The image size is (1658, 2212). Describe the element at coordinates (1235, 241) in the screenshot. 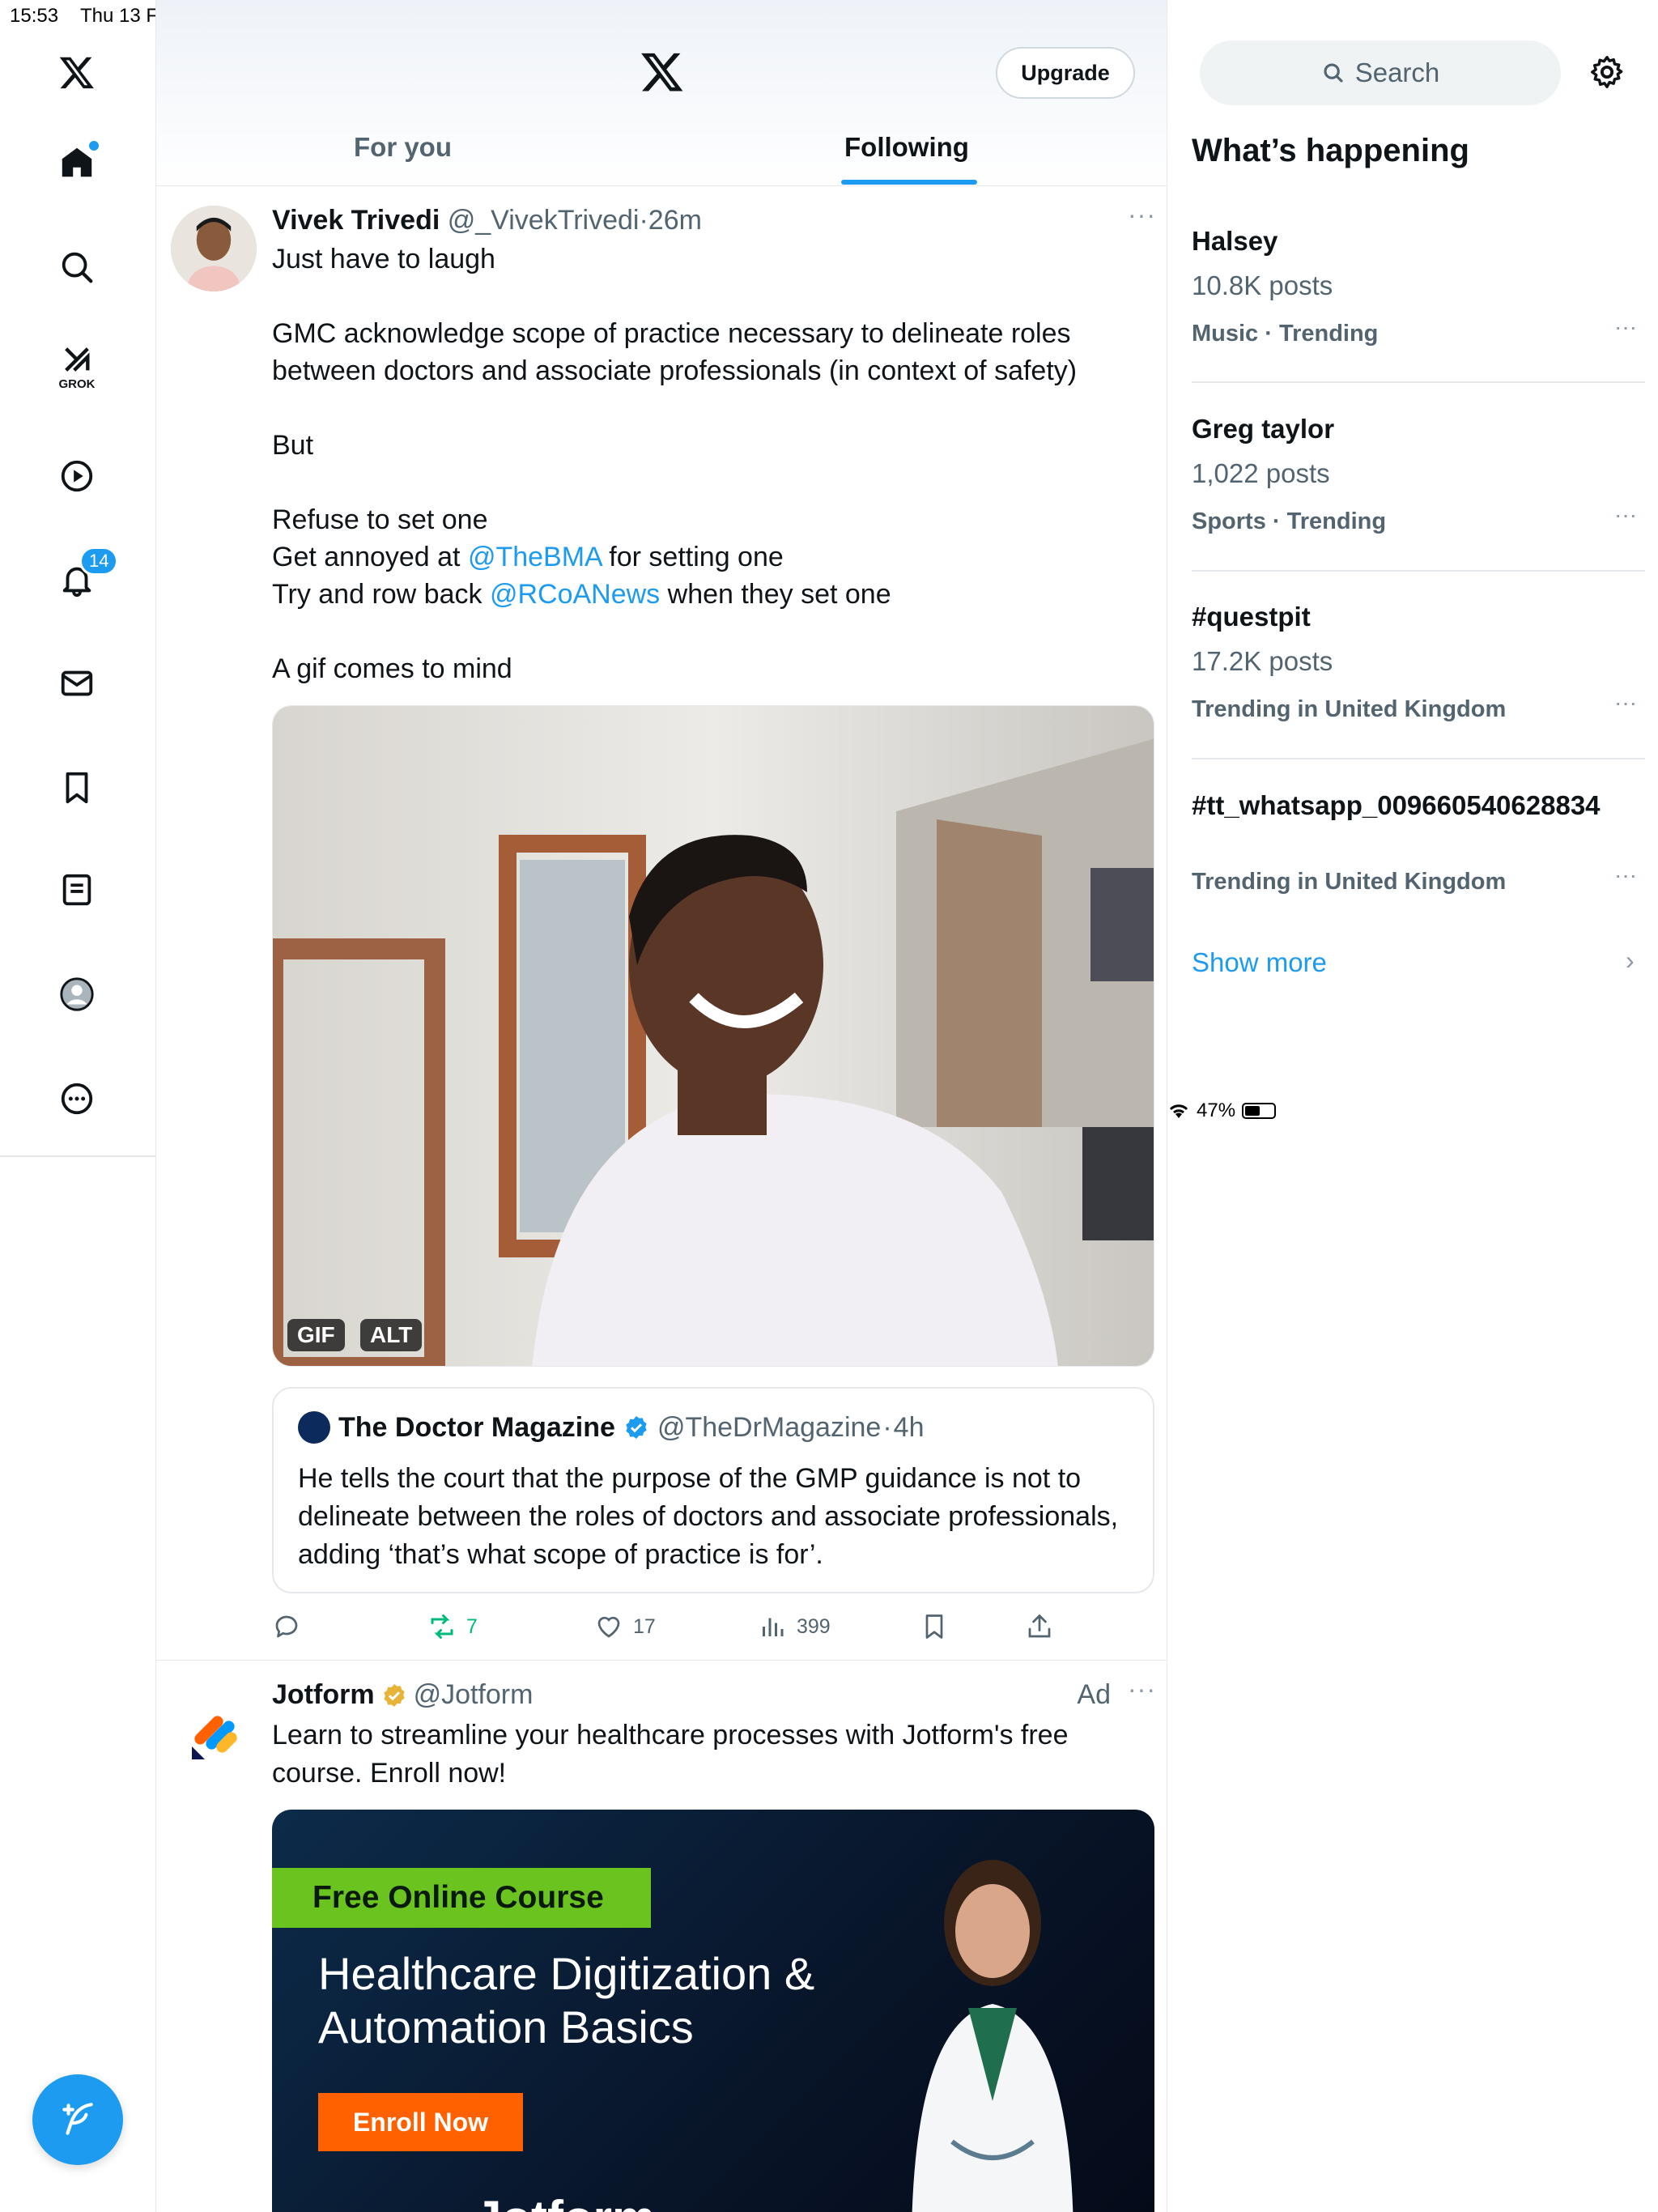

I see `trend-name: Halsey` at that location.